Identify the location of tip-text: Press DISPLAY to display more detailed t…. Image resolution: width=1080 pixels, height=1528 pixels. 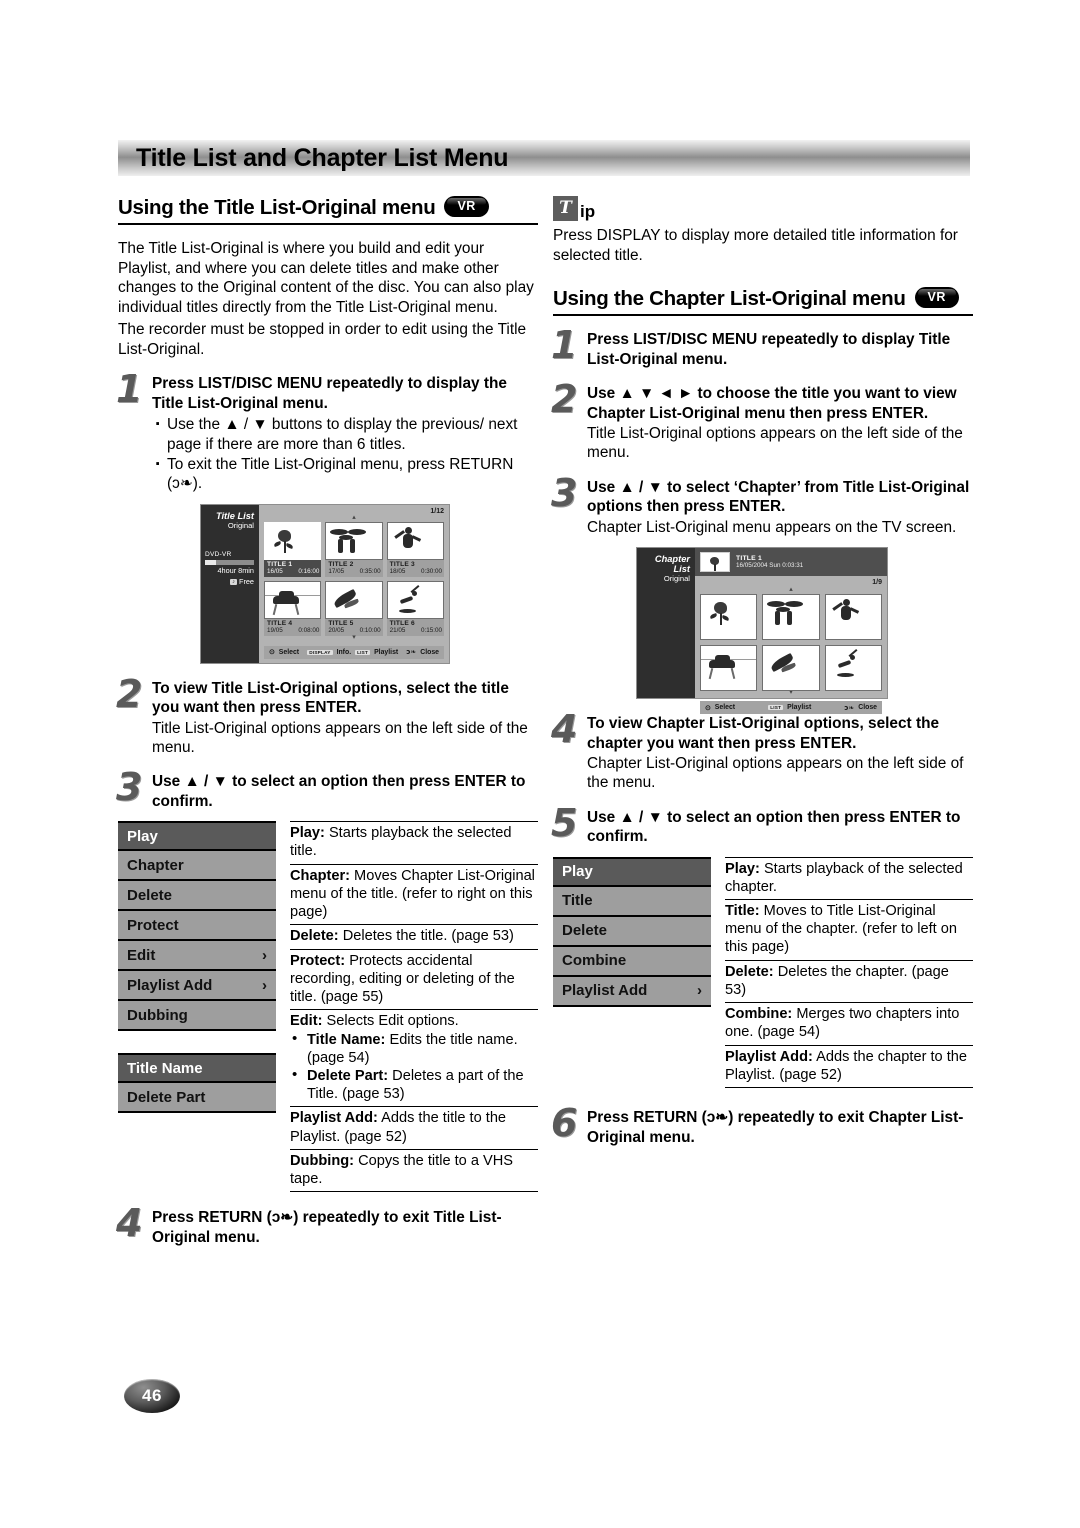
(755, 245).